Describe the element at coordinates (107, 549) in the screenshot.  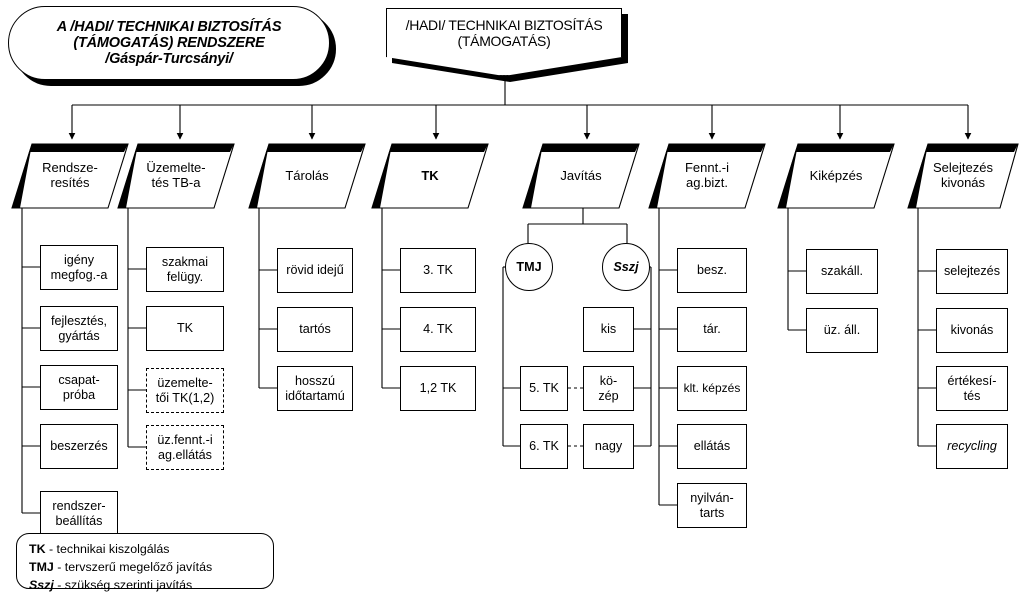
I see `legend-text: - technikai kiszolgálás` at that location.